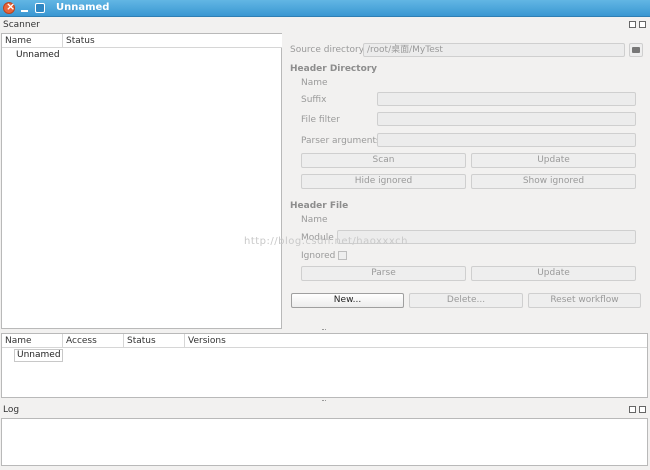 The image size is (650, 470). I want to click on close-icon, so click(9, 7).